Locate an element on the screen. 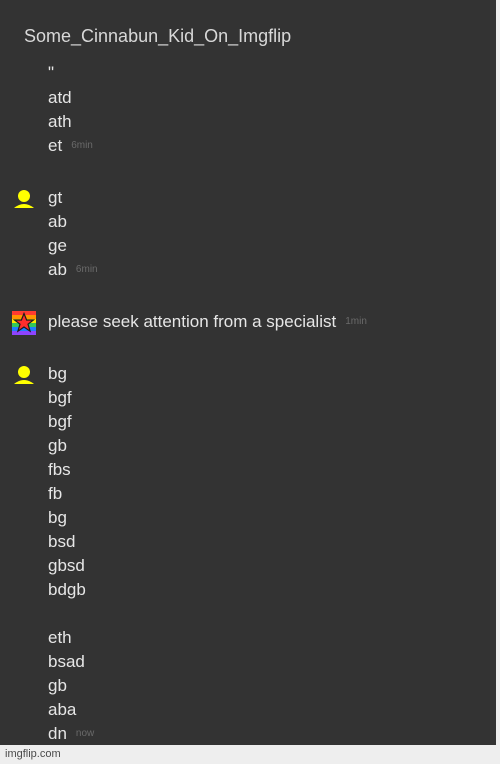 This screenshot has width=500, height=764. message-text: et is located at coordinates (55, 145).